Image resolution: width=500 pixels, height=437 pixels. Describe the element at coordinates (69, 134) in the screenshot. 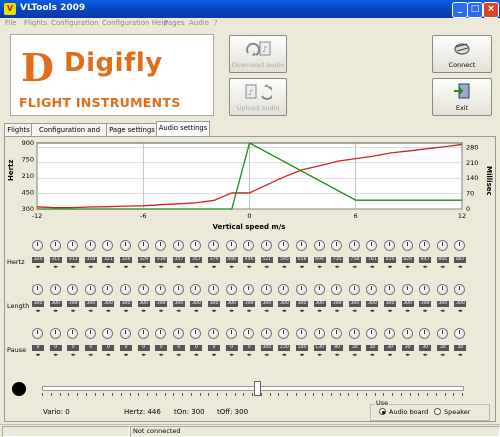

I see `tab-configuration-and-help: Configuration and Help` at that location.